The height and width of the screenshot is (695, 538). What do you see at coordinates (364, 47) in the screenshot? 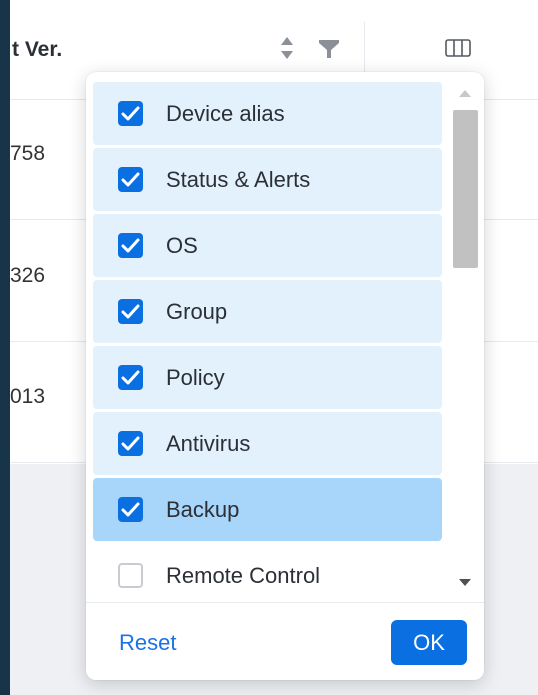
I see `header-divider` at bounding box center [364, 47].